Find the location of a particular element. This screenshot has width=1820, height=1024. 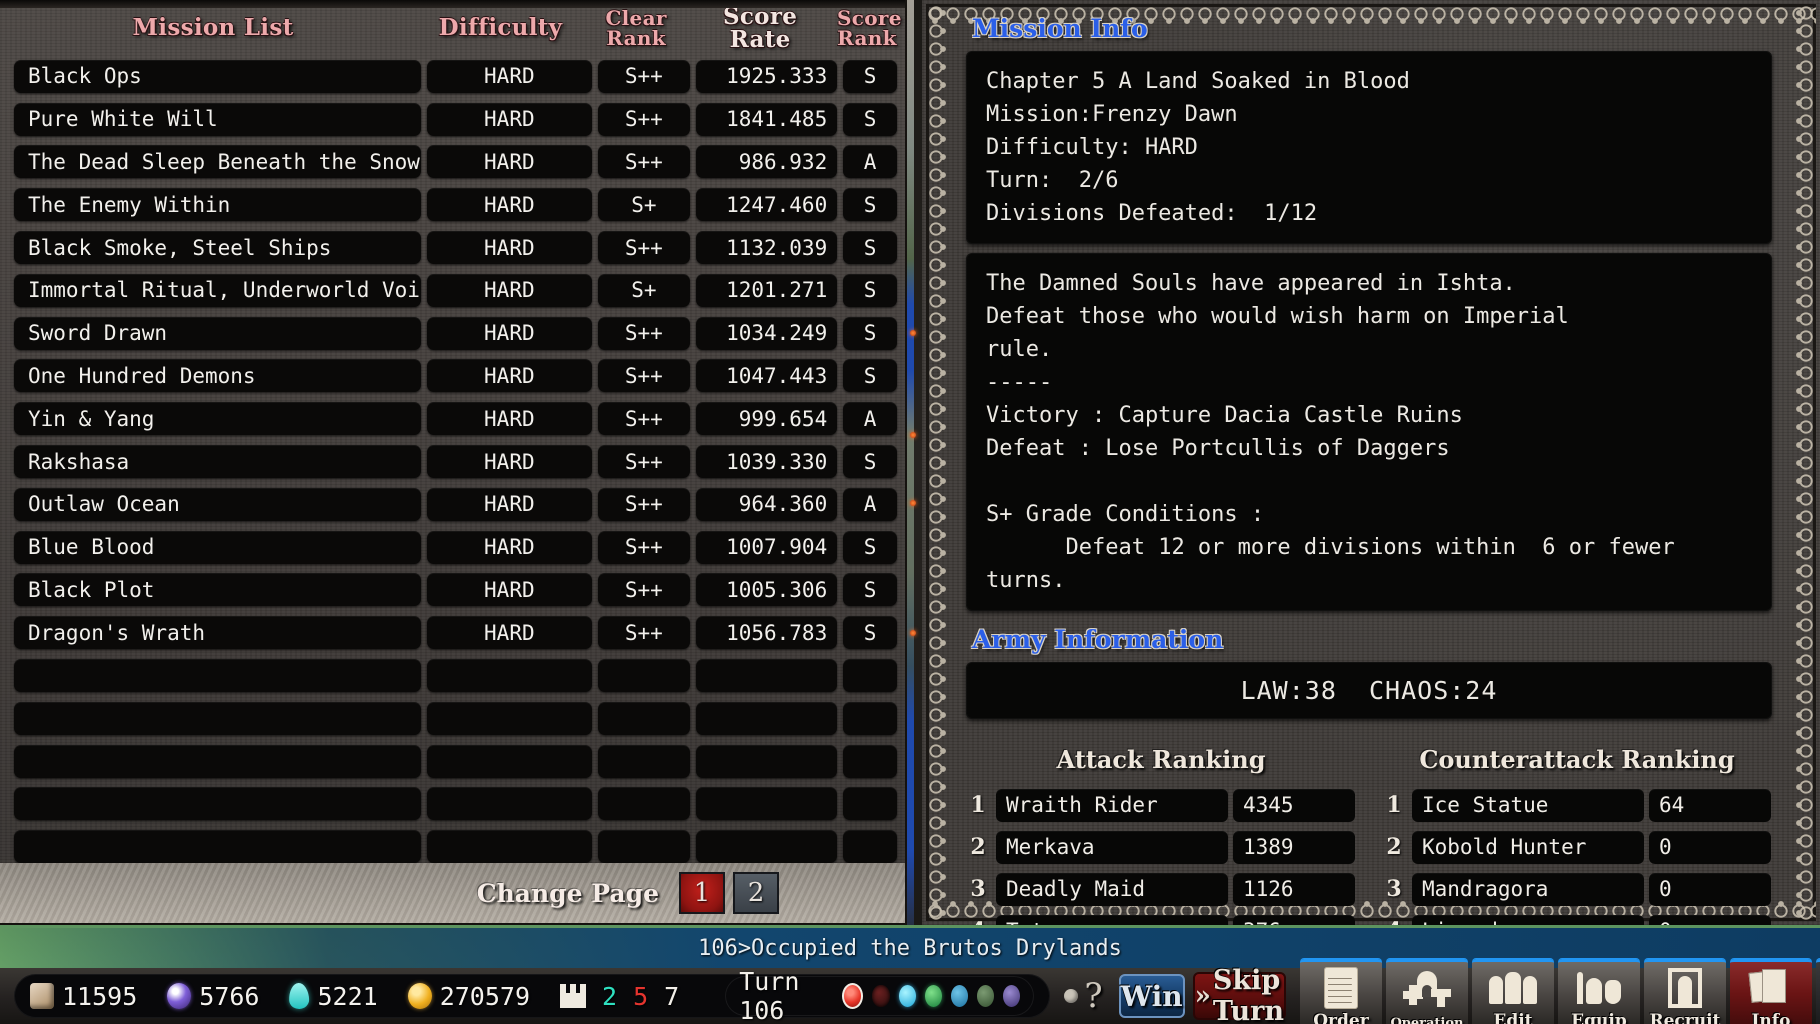

counterattack-rank-unit-value: 0 is located at coordinates (1710, 919).